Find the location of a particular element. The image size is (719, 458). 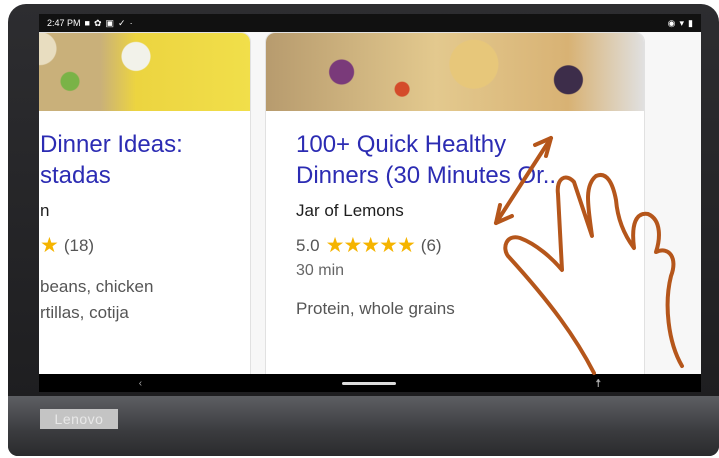

star-rating: ★★★★★ is located at coordinates (370, 245).